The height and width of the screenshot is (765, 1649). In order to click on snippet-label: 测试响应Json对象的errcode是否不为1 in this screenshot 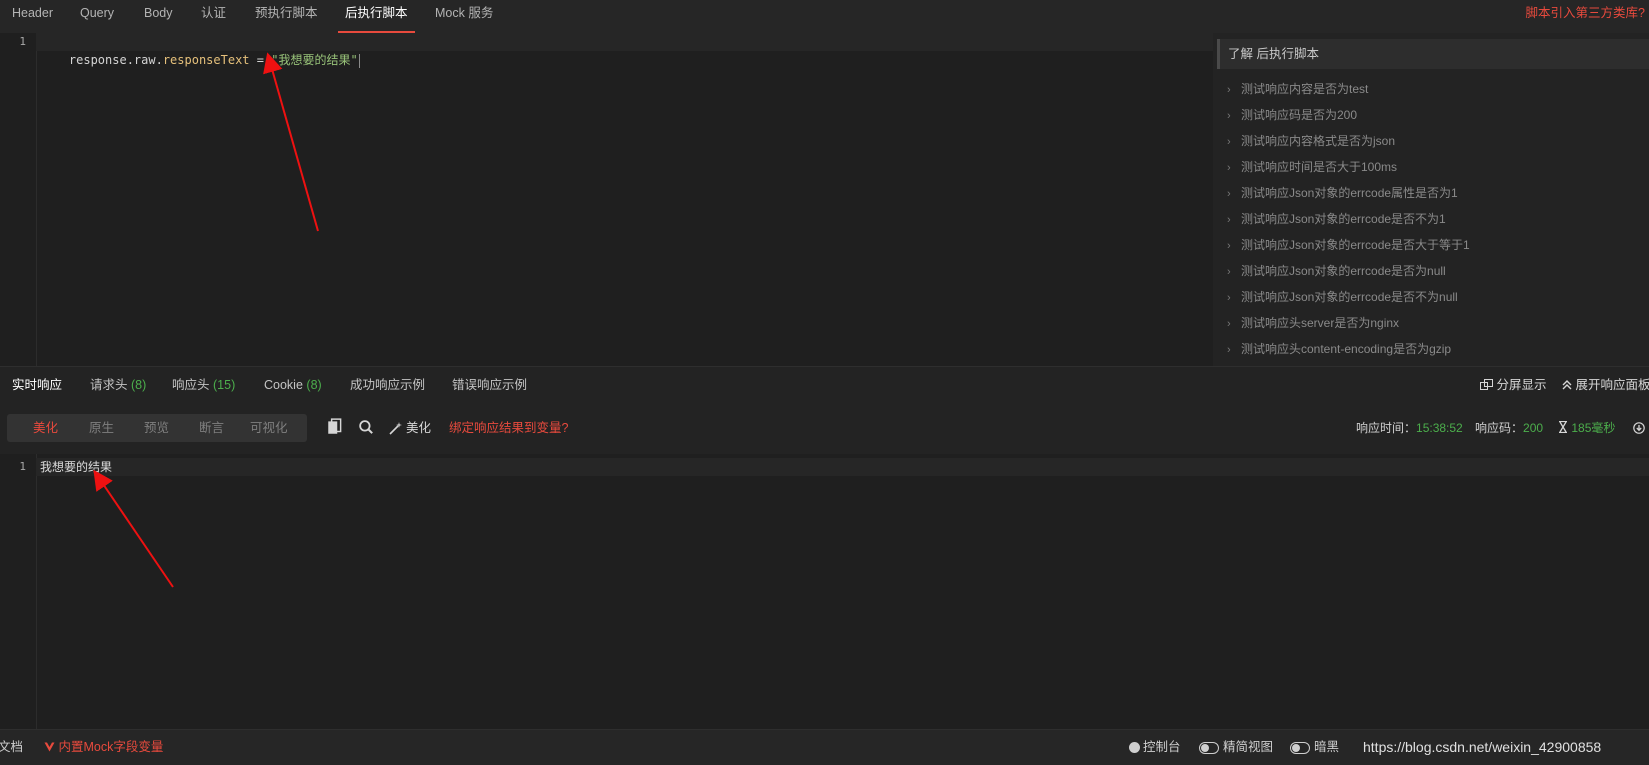, I will do `click(1343, 219)`.